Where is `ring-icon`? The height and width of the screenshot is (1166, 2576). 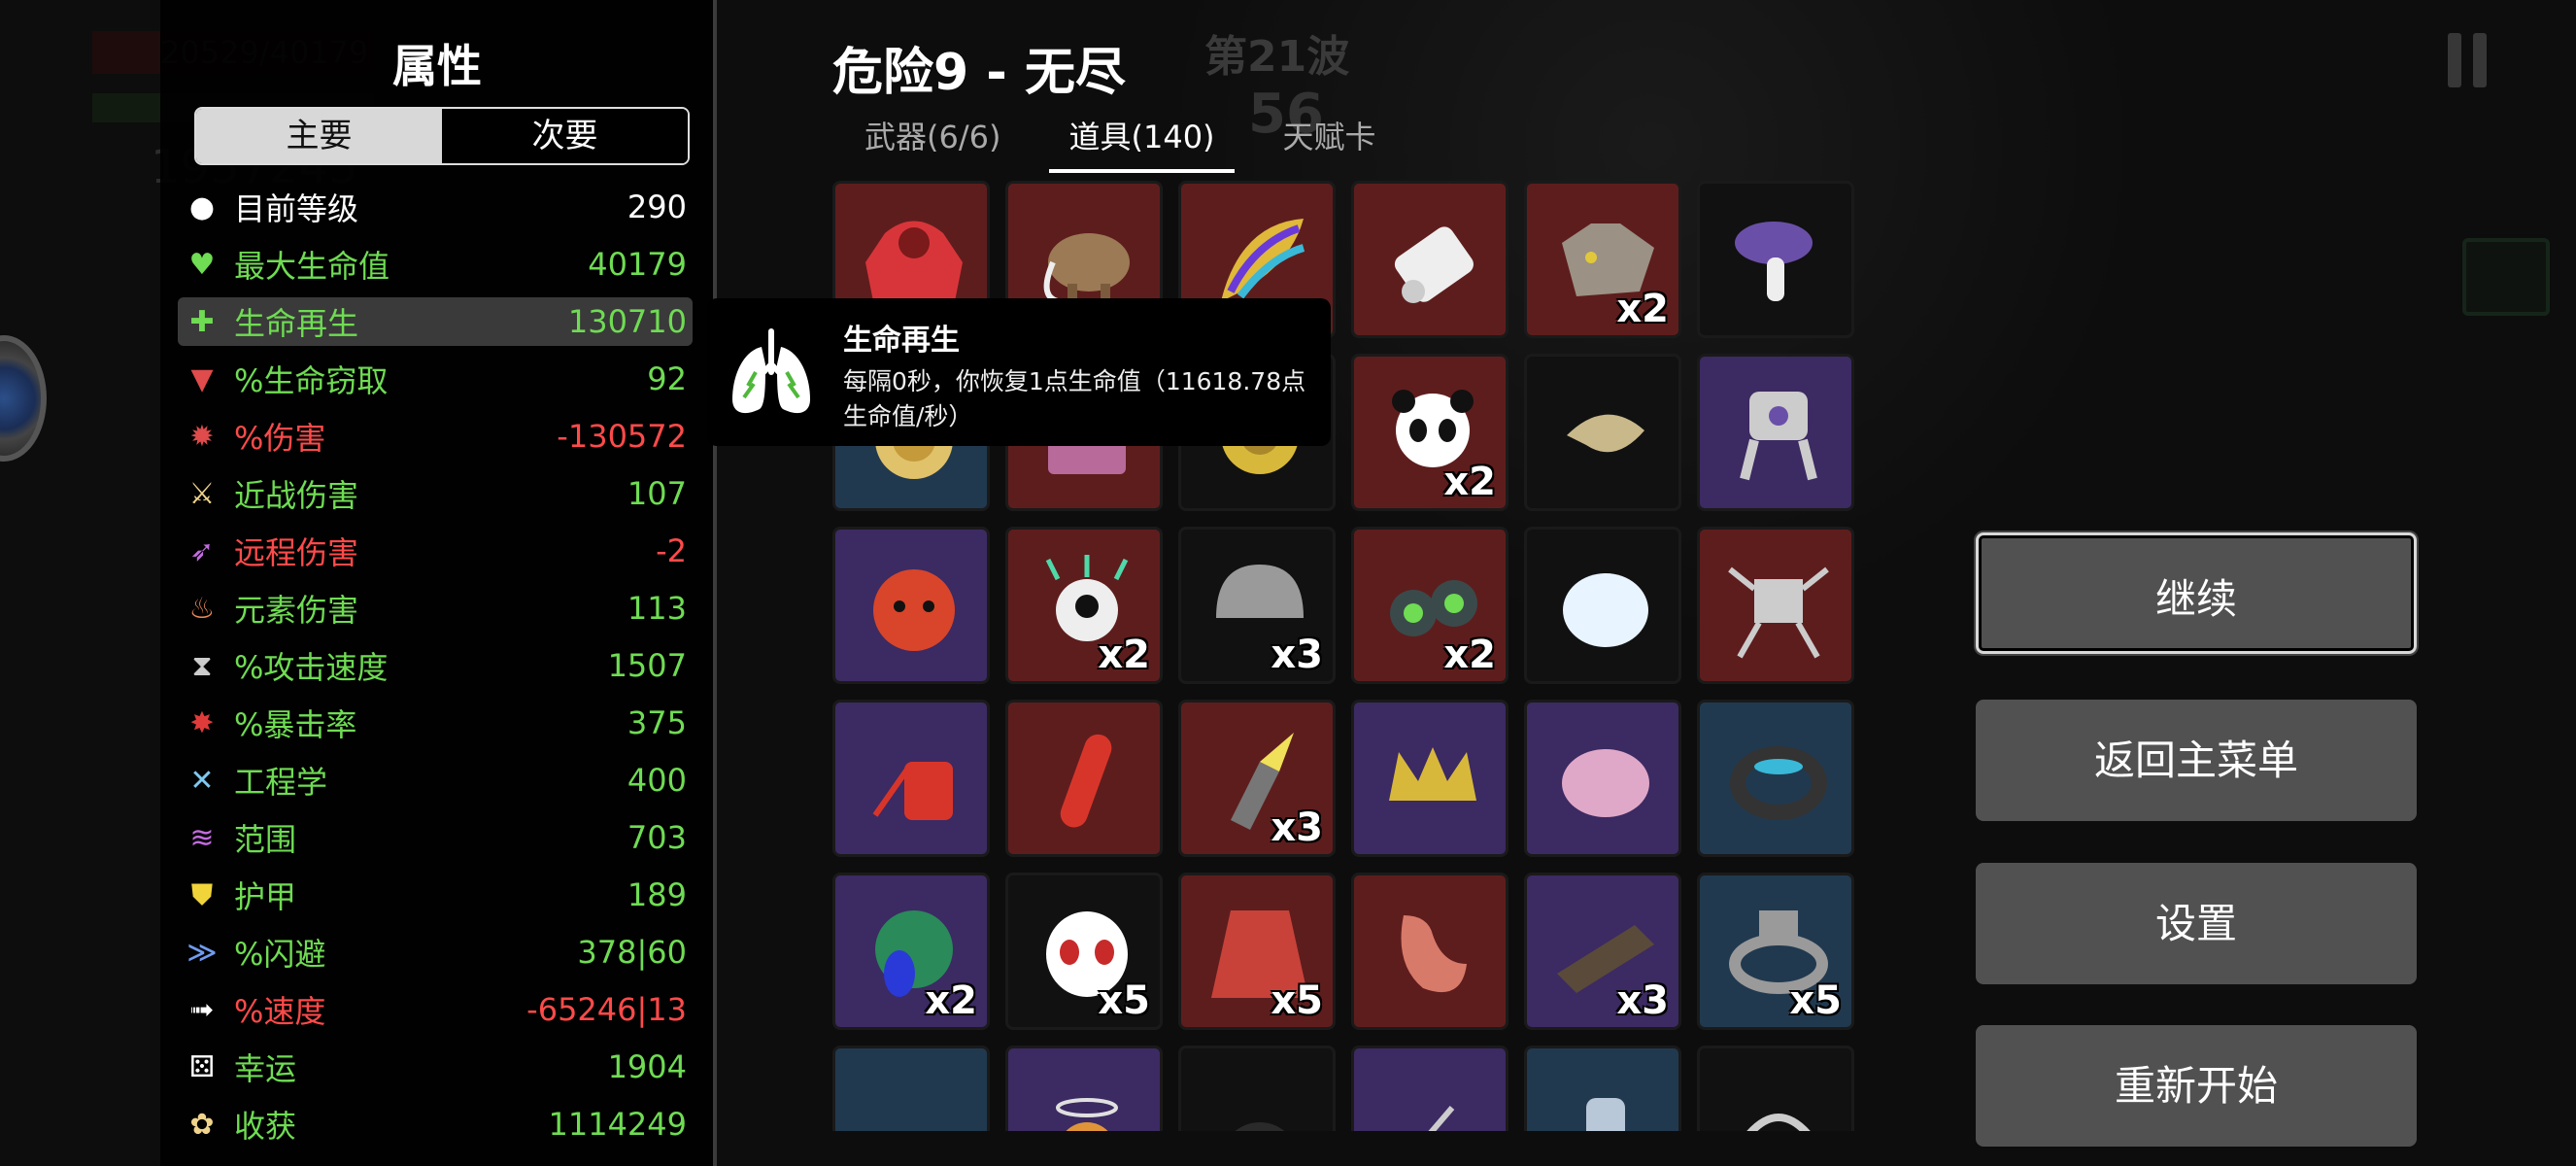 ring-icon is located at coordinates (1778, 783).